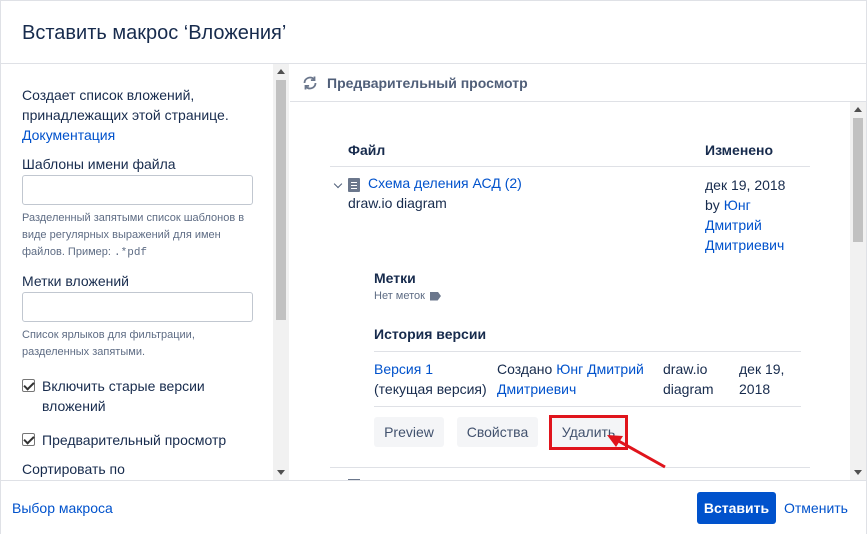 The image size is (867, 534). What do you see at coordinates (154, 33) in the screenshot?
I see `dialog-title: Вставить макрос ‘Вложения’` at bounding box center [154, 33].